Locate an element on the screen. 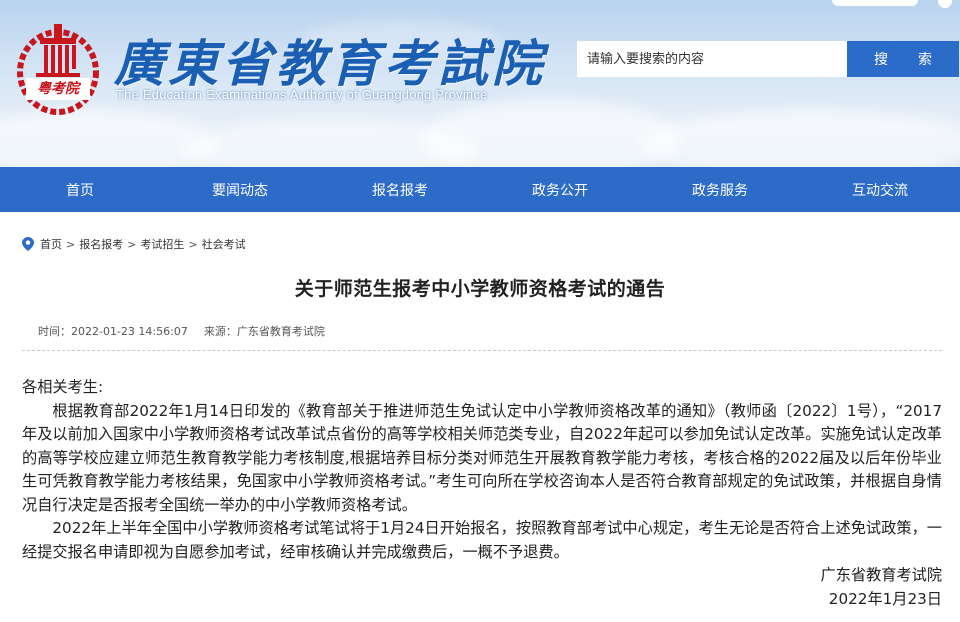 This screenshot has width=960, height=622. main-nav: 首页 要闻动态 报名报考 政务公开 政务服务 互动交流 is located at coordinates (480, 189).